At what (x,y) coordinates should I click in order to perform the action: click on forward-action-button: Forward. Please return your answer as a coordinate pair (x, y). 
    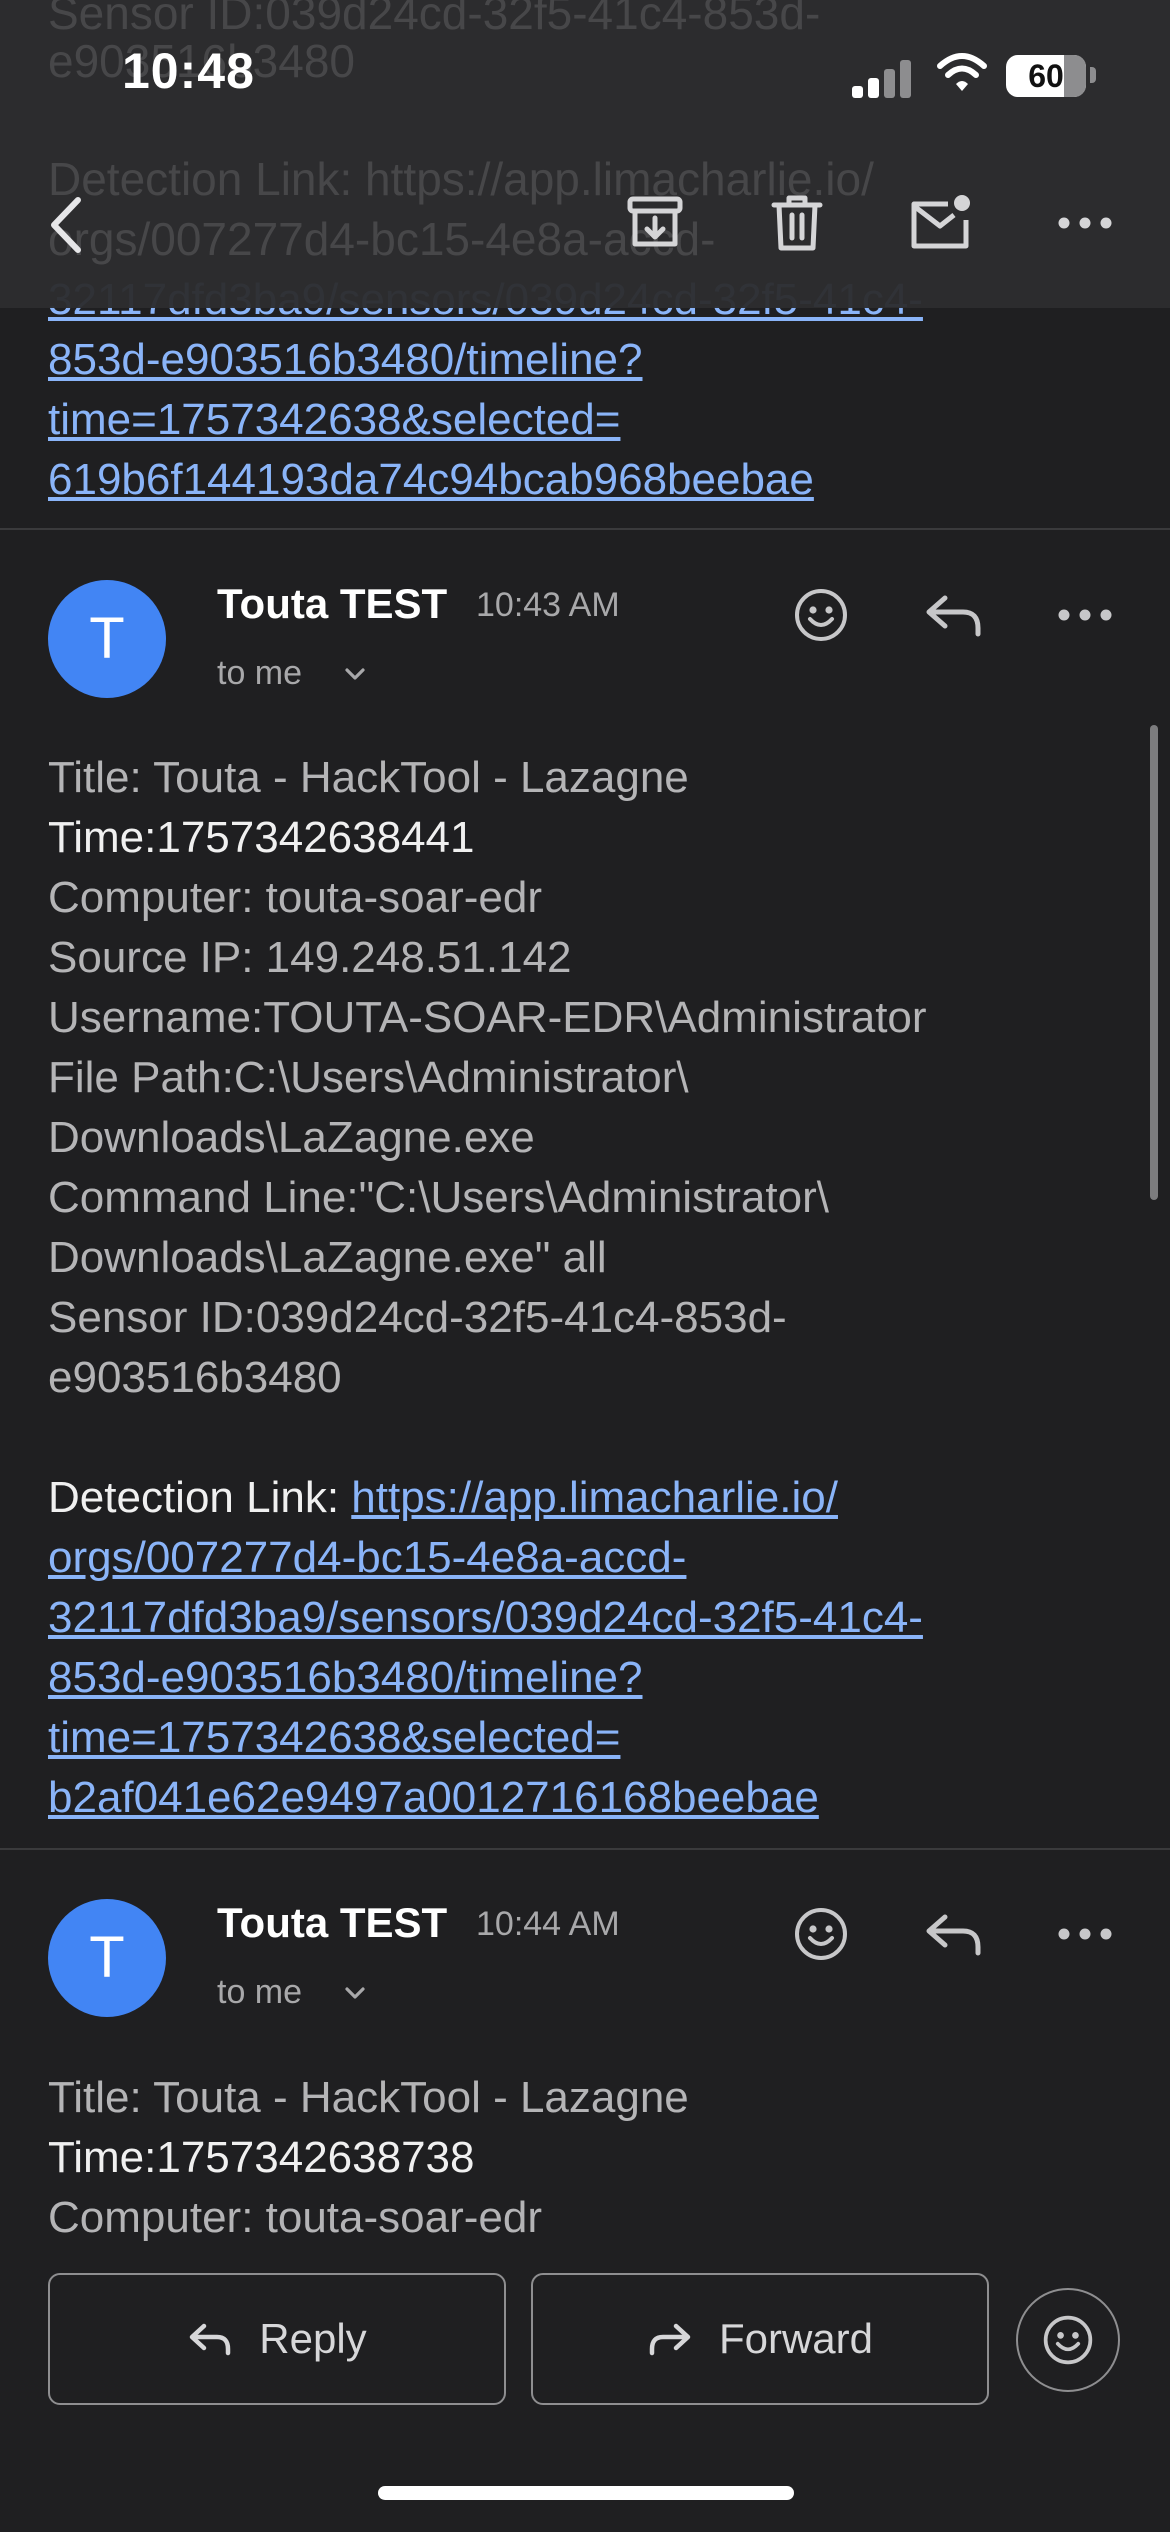
    Looking at the image, I should click on (760, 2339).